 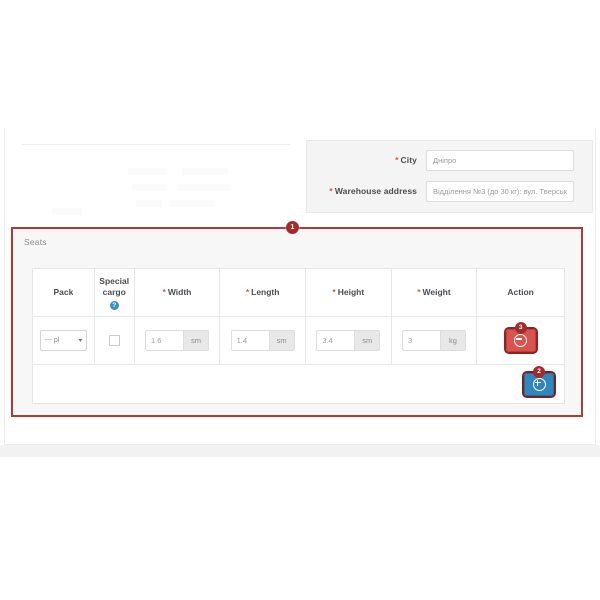 I want to click on table-footer-row: 2, so click(x=298, y=384).